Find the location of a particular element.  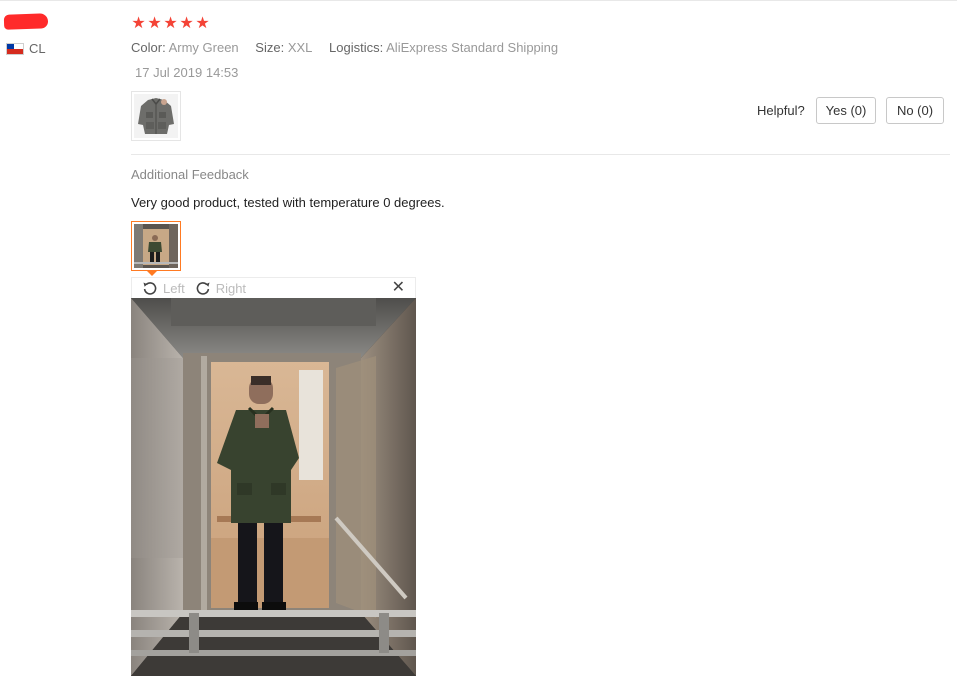

image-viewer-toolbar: Left Right ✕ is located at coordinates (273, 287).